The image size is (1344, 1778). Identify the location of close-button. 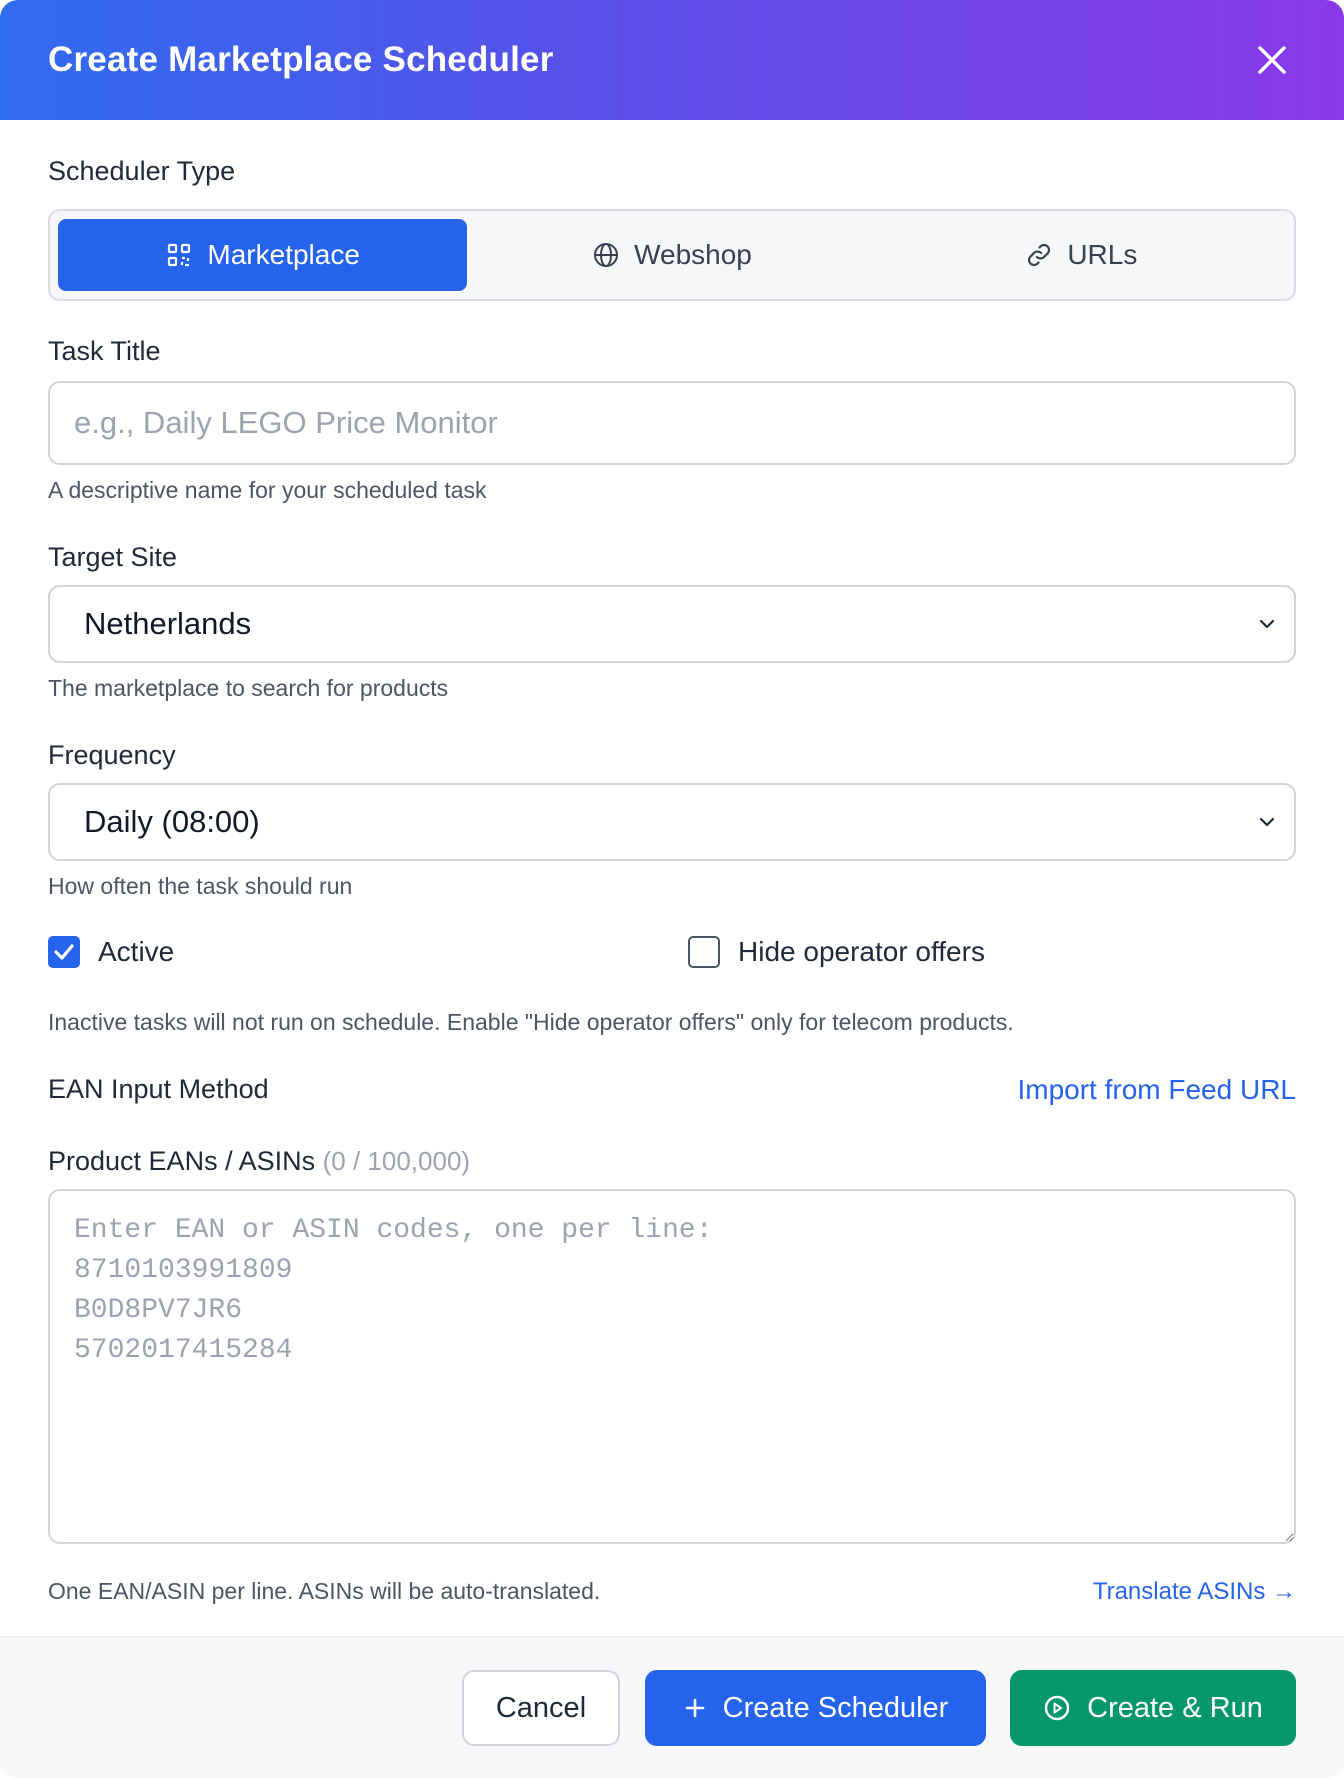
(1272, 60).